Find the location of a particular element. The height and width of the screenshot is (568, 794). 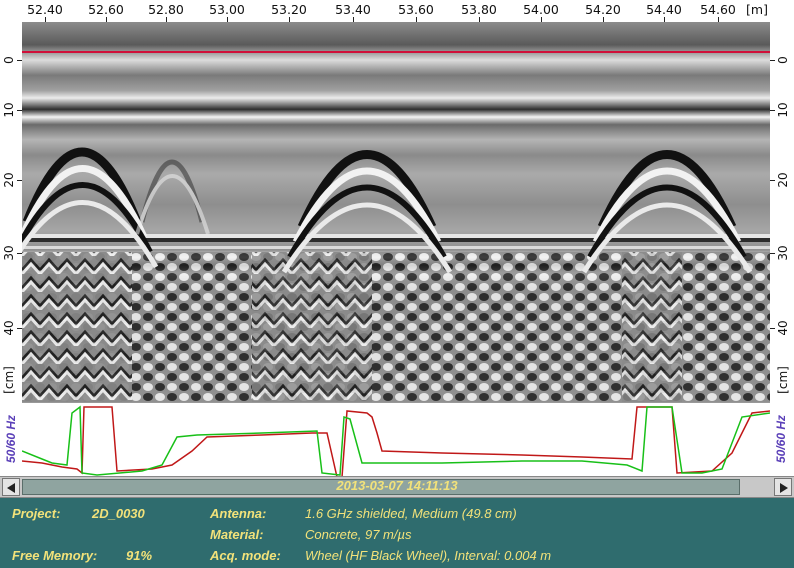

distance-tick-label: 54.00 is located at coordinates (541, 9).